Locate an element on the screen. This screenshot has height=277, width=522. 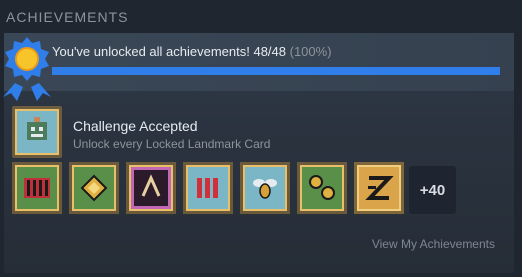
gold-gem-icon is located at coordinates (94, 188).